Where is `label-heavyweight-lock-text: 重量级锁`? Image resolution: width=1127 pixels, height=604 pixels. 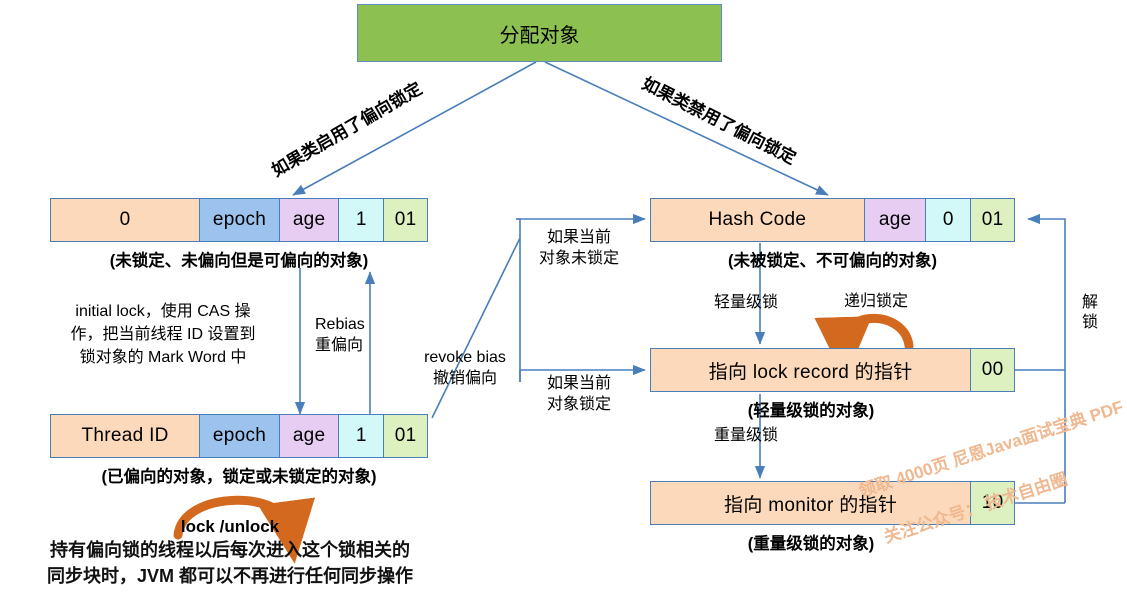
label-heavyweight-lock-text: 重量级锁 is located at coordinates (745, 435).